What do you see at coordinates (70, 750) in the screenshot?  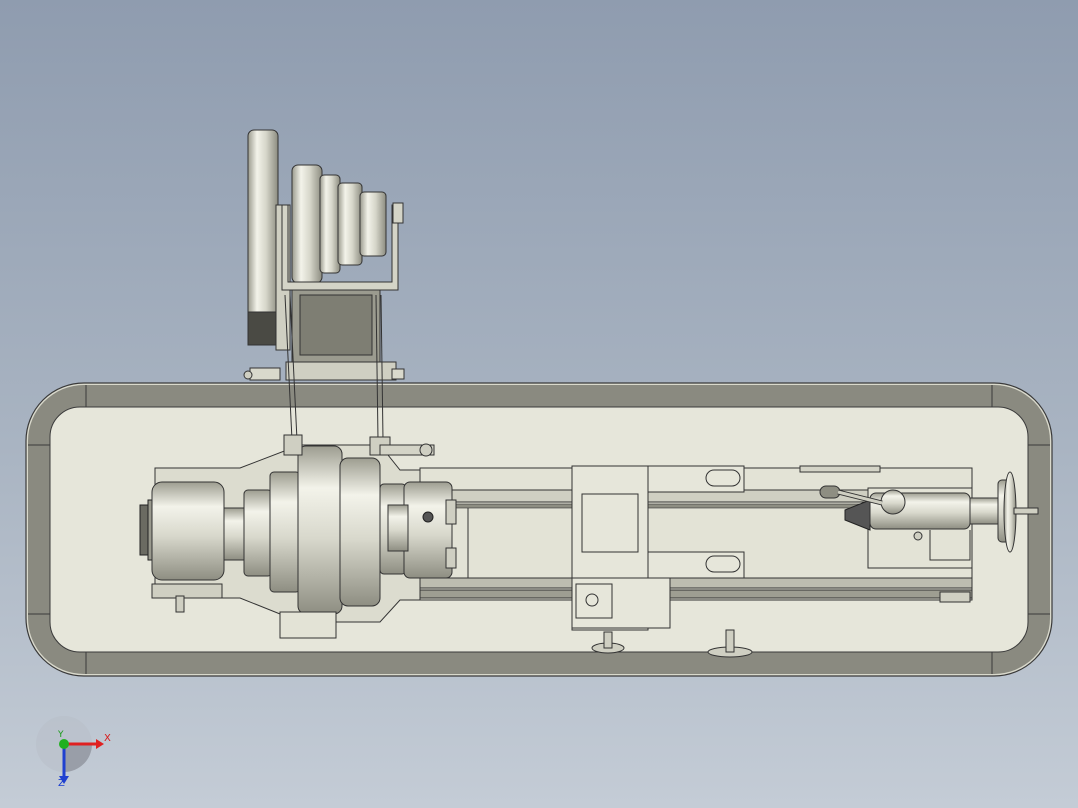 I see `orientation-triad` at bounding box center [70, 750].